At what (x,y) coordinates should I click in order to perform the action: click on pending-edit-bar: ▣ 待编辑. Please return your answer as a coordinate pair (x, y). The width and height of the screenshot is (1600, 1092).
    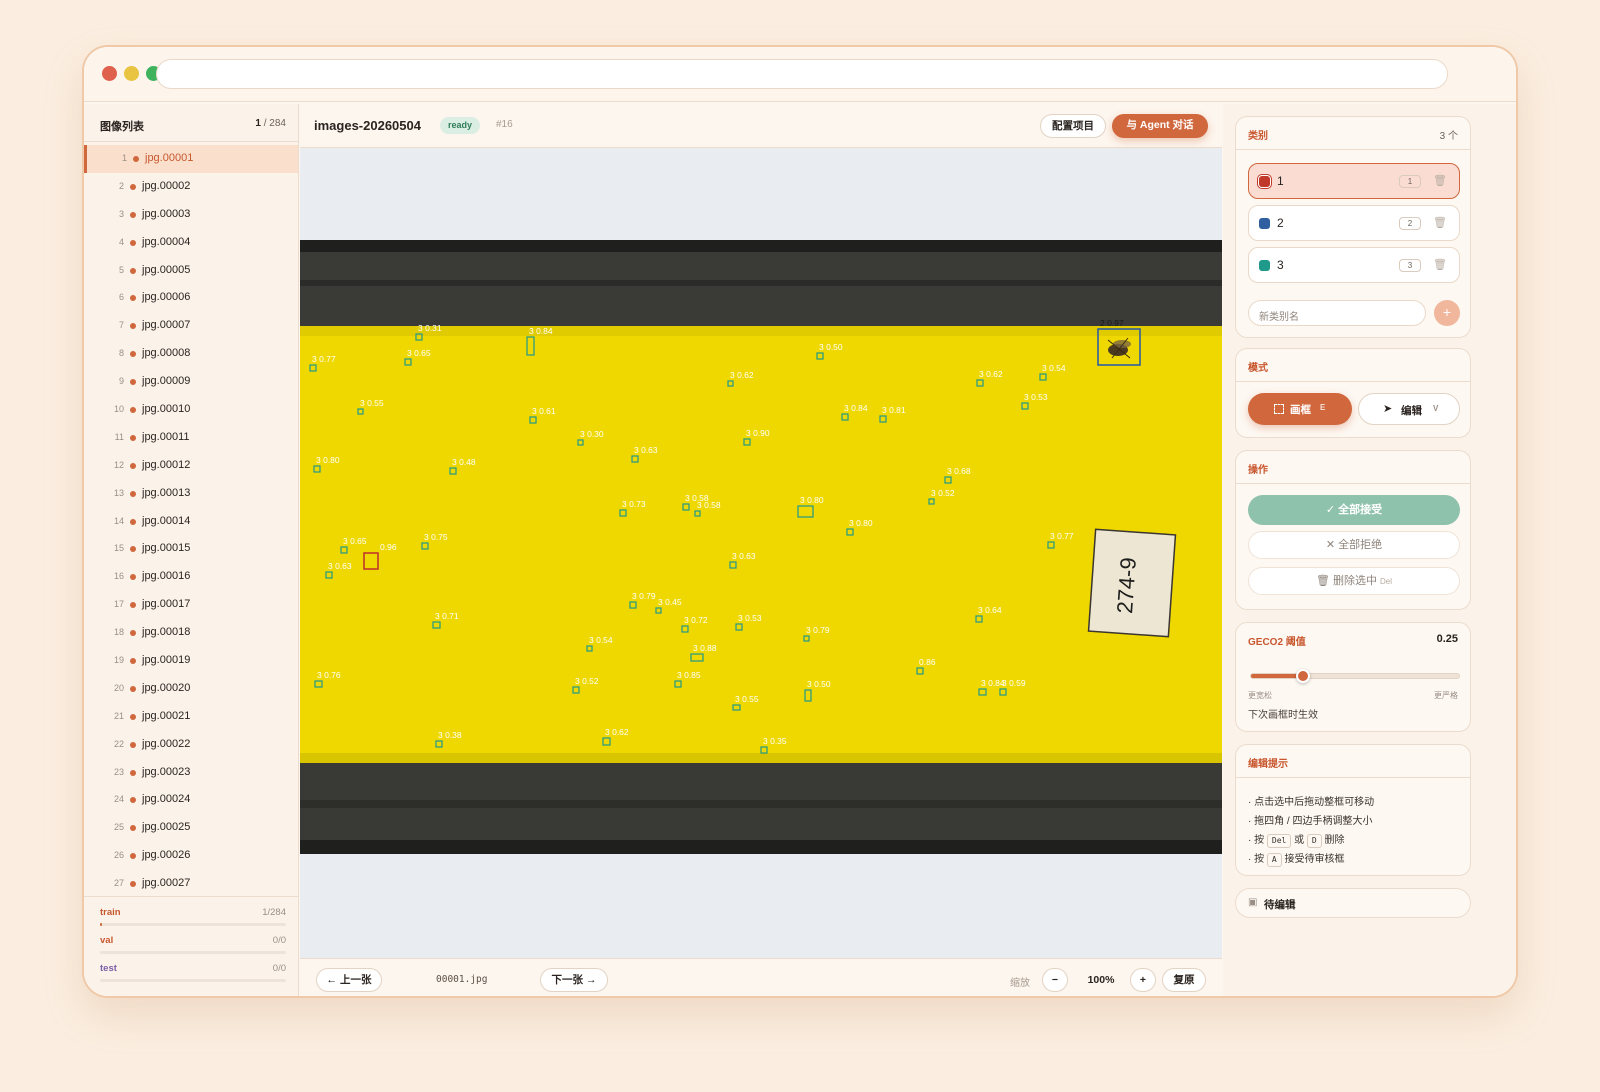
    Looking at the image, I should click on (1353, 903).